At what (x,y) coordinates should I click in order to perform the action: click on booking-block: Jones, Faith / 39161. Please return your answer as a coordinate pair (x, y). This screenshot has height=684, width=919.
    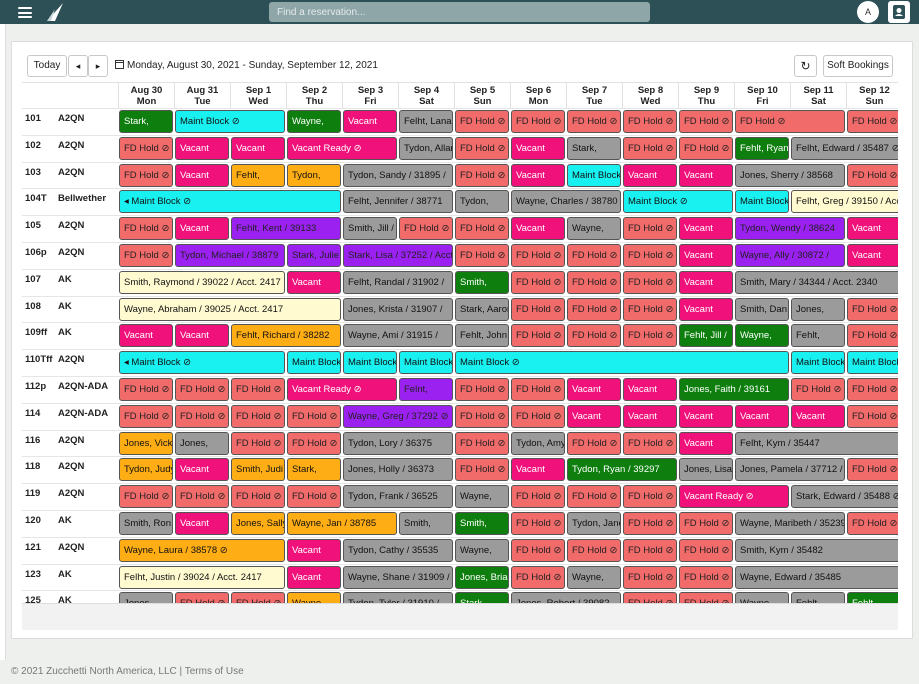
    Looking at the image, I should click on (734, 389).